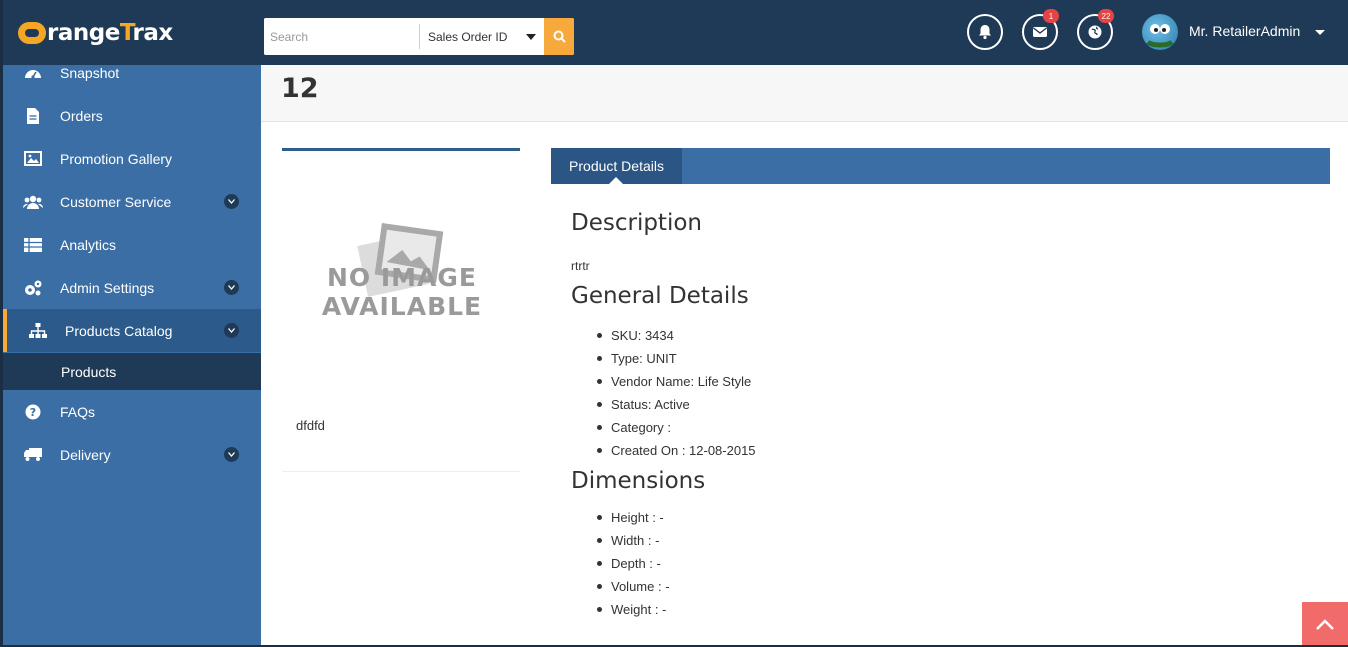 This screenshot has height=647, width=1348. I want to click on list-item: Depth : -, so click(941, 563).